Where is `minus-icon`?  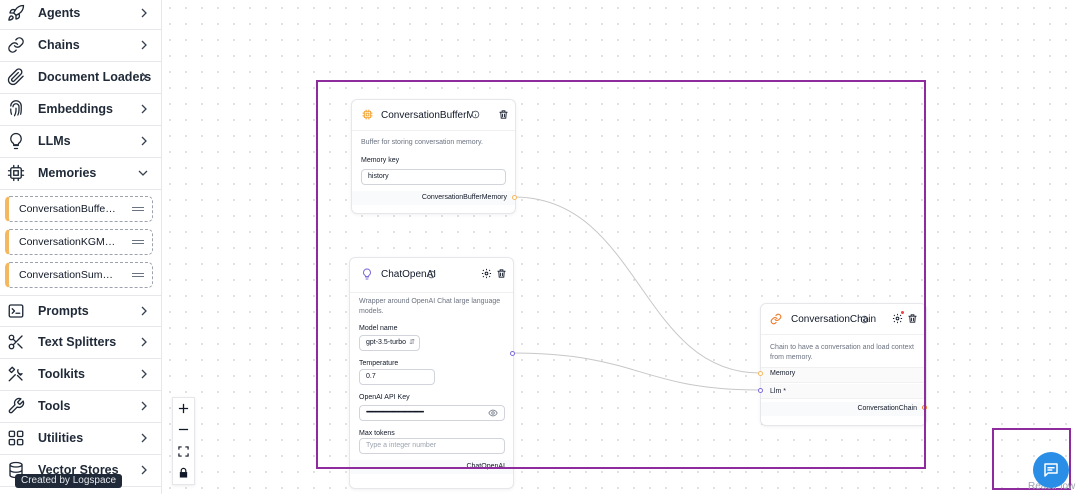 minus-icon is located at coordinates (183, 429).